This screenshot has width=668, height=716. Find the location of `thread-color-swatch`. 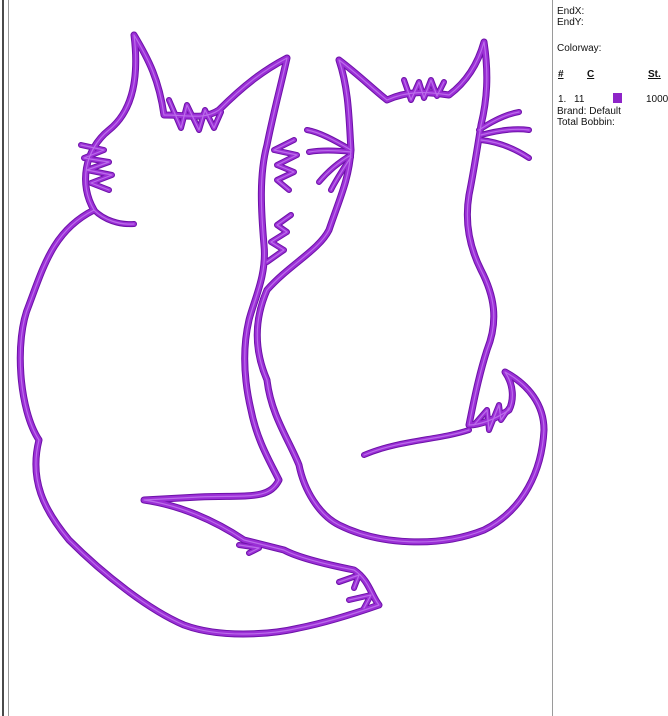

thread-color-swatch is located at coordinates (617, 98).